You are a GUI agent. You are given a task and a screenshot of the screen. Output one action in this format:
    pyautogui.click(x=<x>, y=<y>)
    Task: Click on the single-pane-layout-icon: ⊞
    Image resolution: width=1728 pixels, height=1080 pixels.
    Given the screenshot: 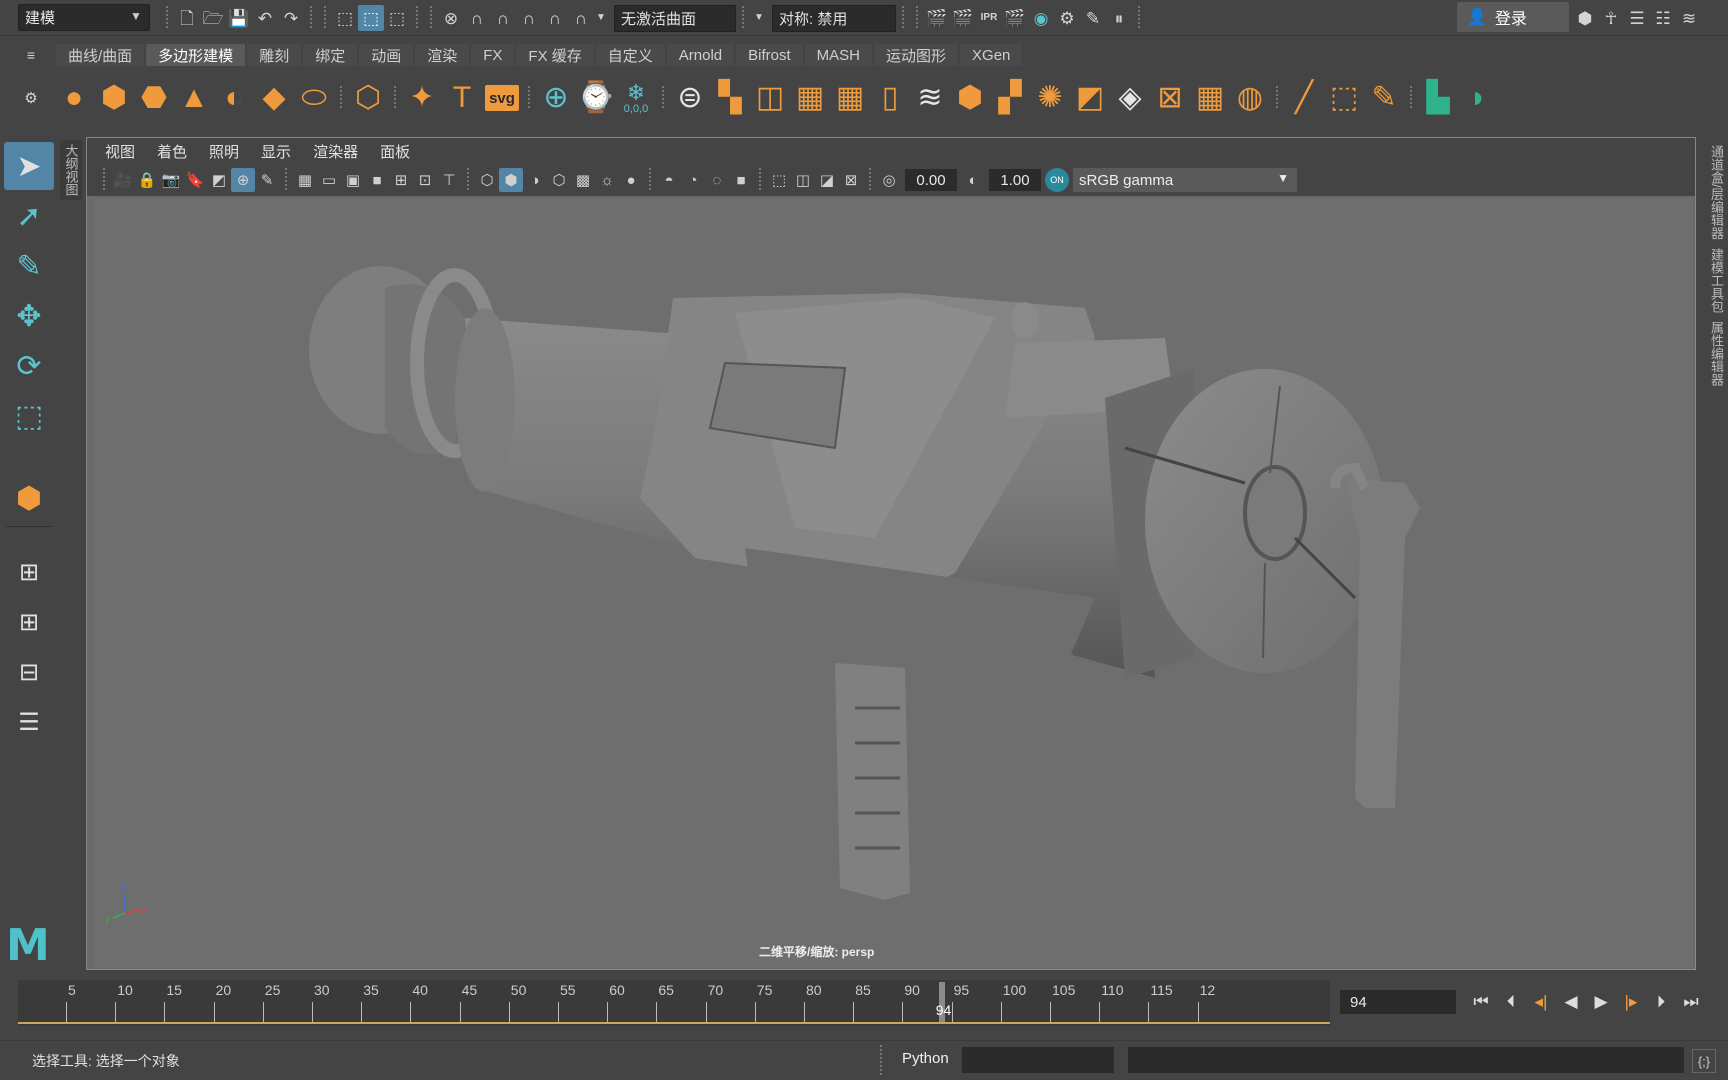 What is the action you would take?
    pyautogui.click(x=29, y=572)
    